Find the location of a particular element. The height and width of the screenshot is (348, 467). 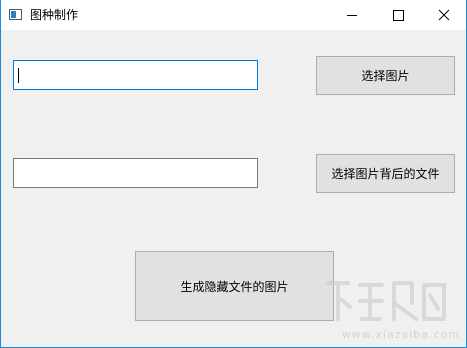

title-bar: 图种制作 is located at coordinates (233, 15).